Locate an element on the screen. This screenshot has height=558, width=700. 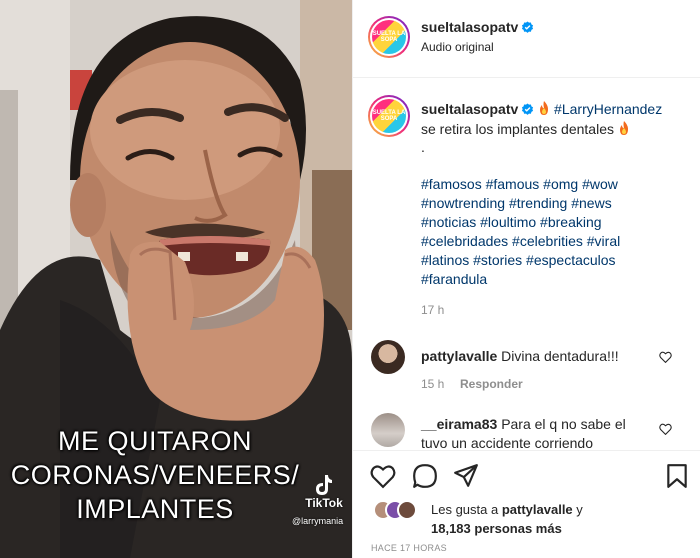
hashtag-line: #latinos #stories #espectaculos is located at coordinates (518, 260).